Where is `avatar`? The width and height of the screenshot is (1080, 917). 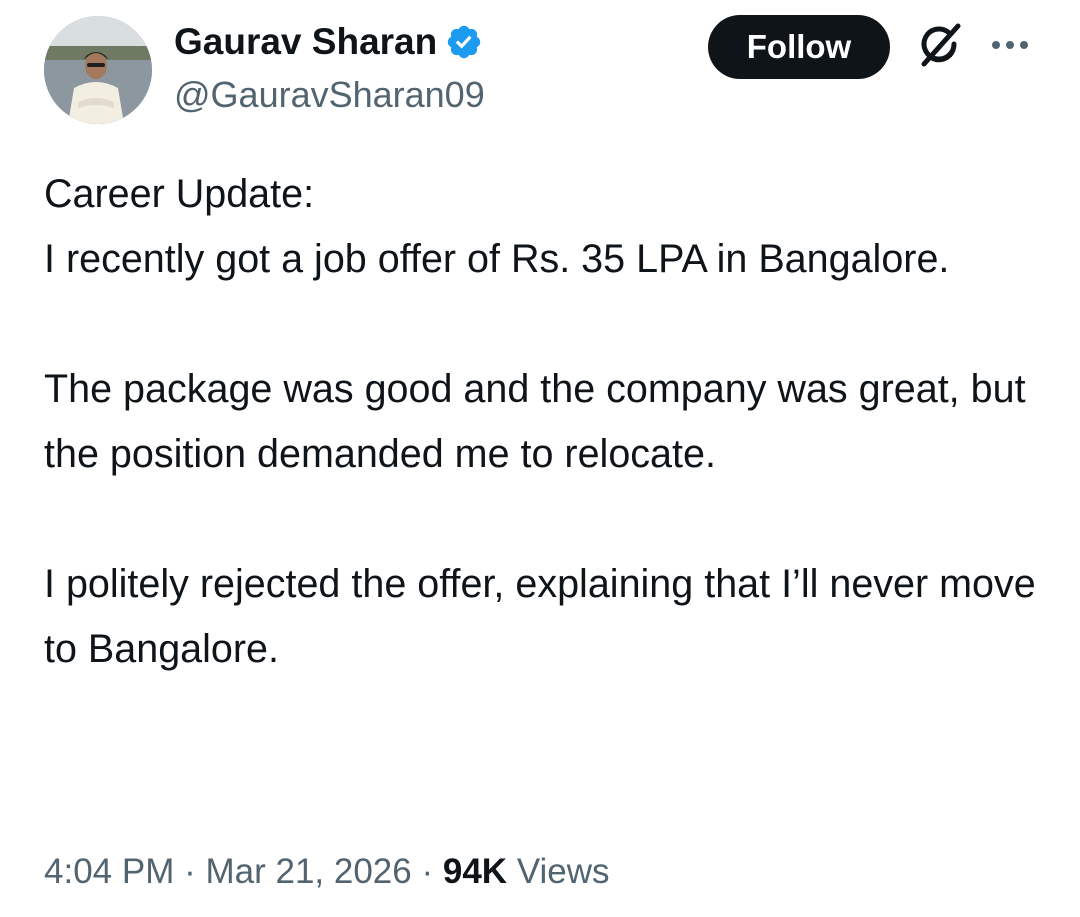
avatar is located at coordinates (98, 70).